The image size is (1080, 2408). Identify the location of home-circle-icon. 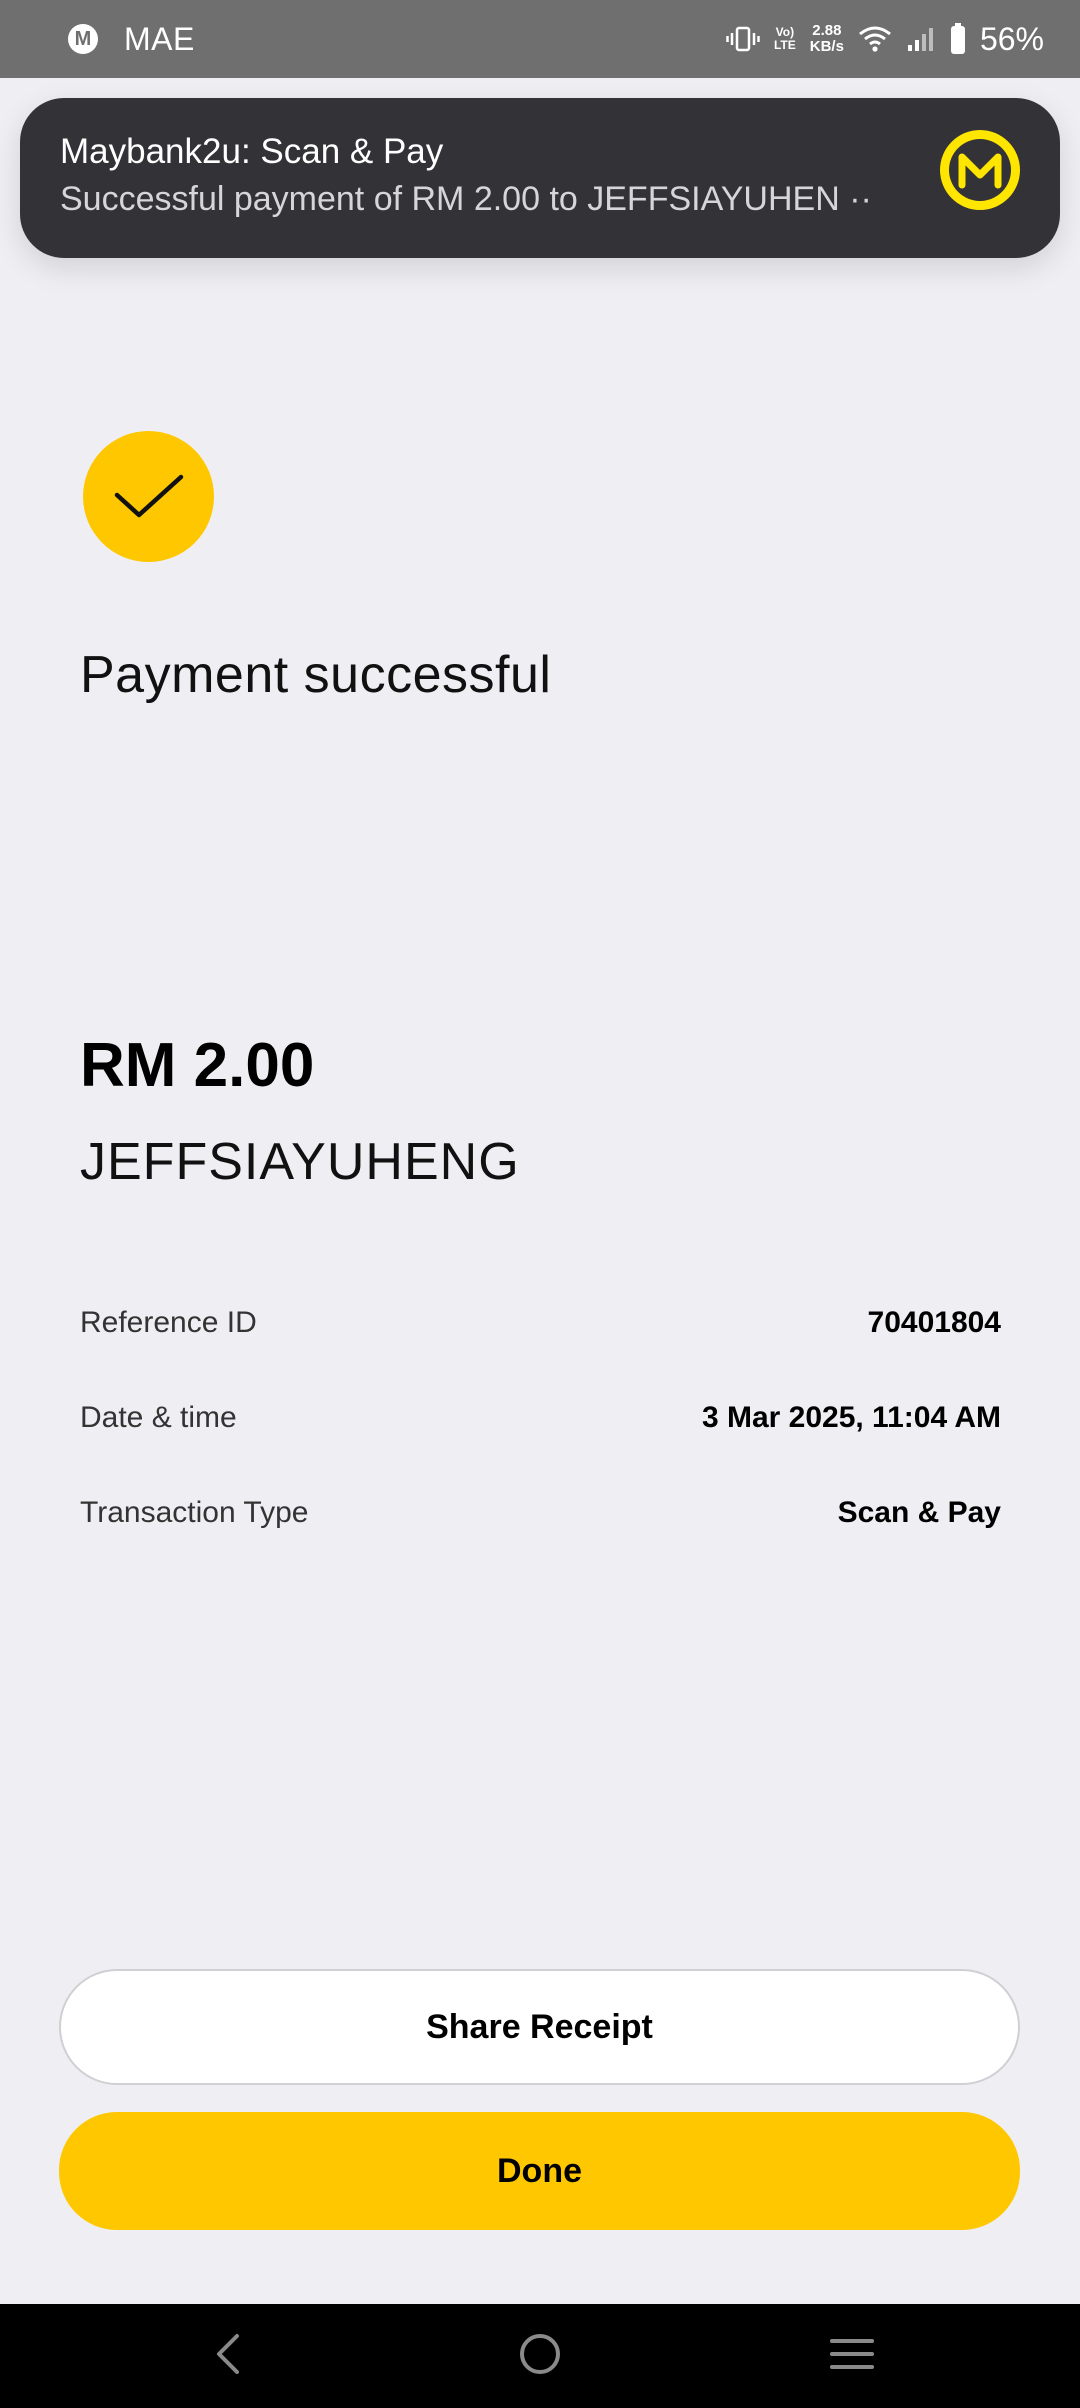
(540, 2356).